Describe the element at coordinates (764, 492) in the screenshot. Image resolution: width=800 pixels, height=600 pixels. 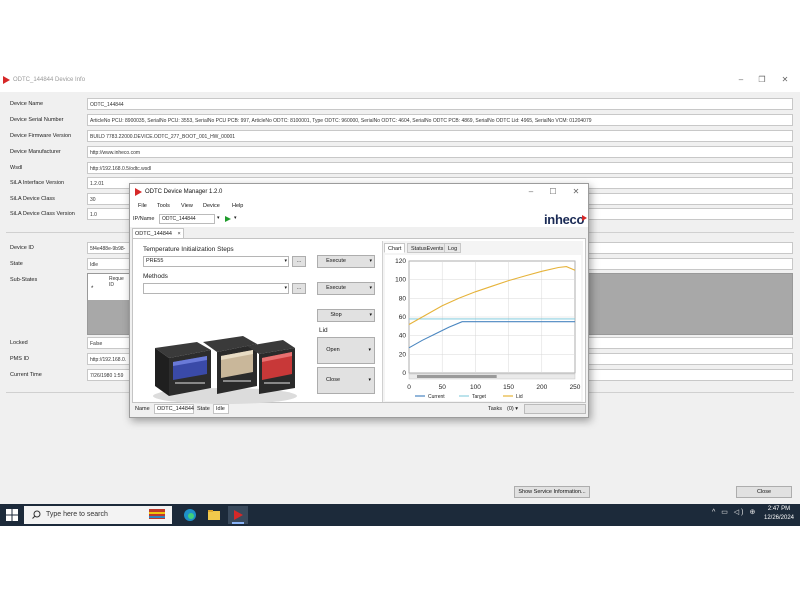
I see `close-button: Close` at that location.